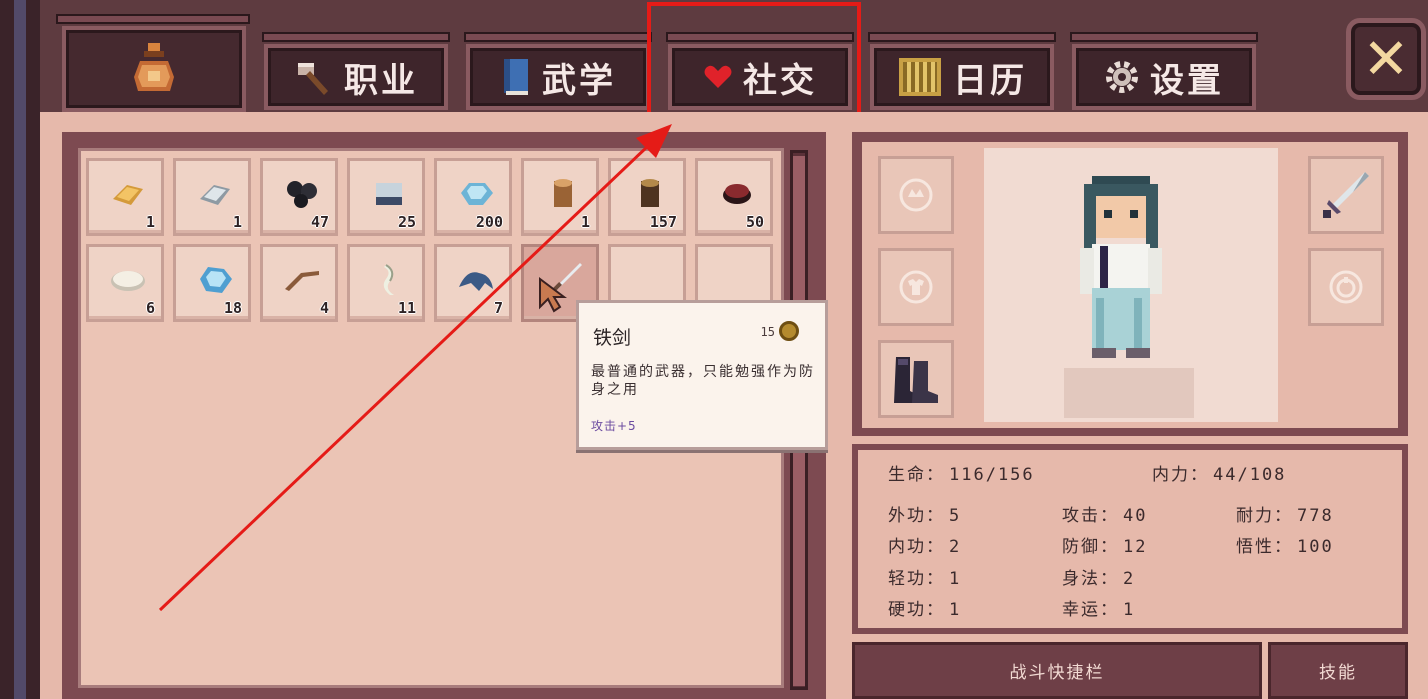 Image resolution: width=1428 pixels, height=699 pixels. I want to click on gear-icon, so click(1122, 77).